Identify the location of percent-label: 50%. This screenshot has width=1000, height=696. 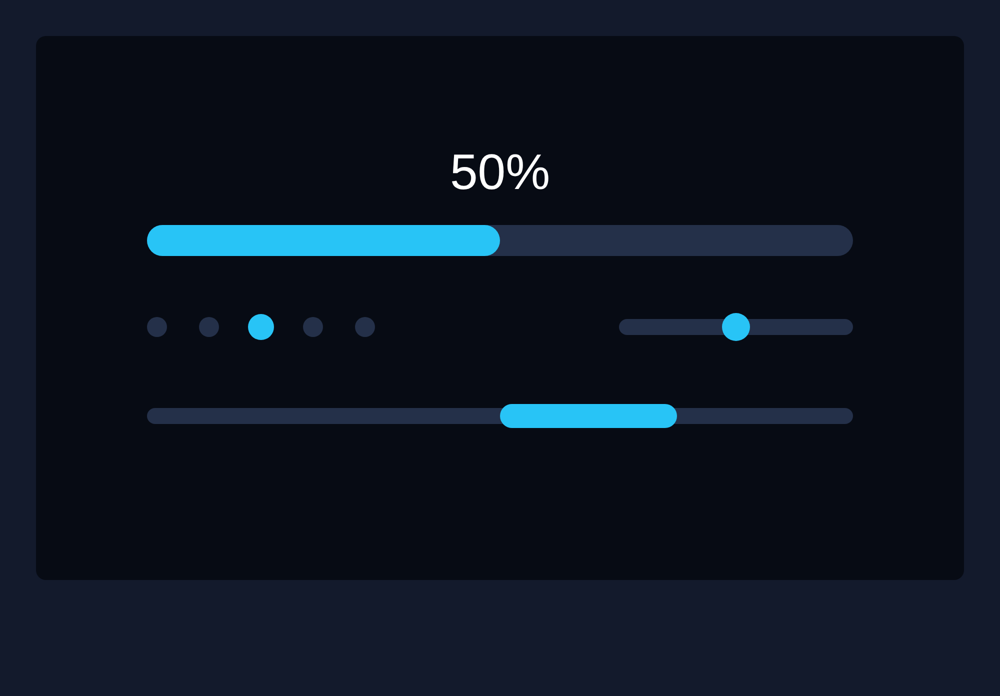
(500, 172).